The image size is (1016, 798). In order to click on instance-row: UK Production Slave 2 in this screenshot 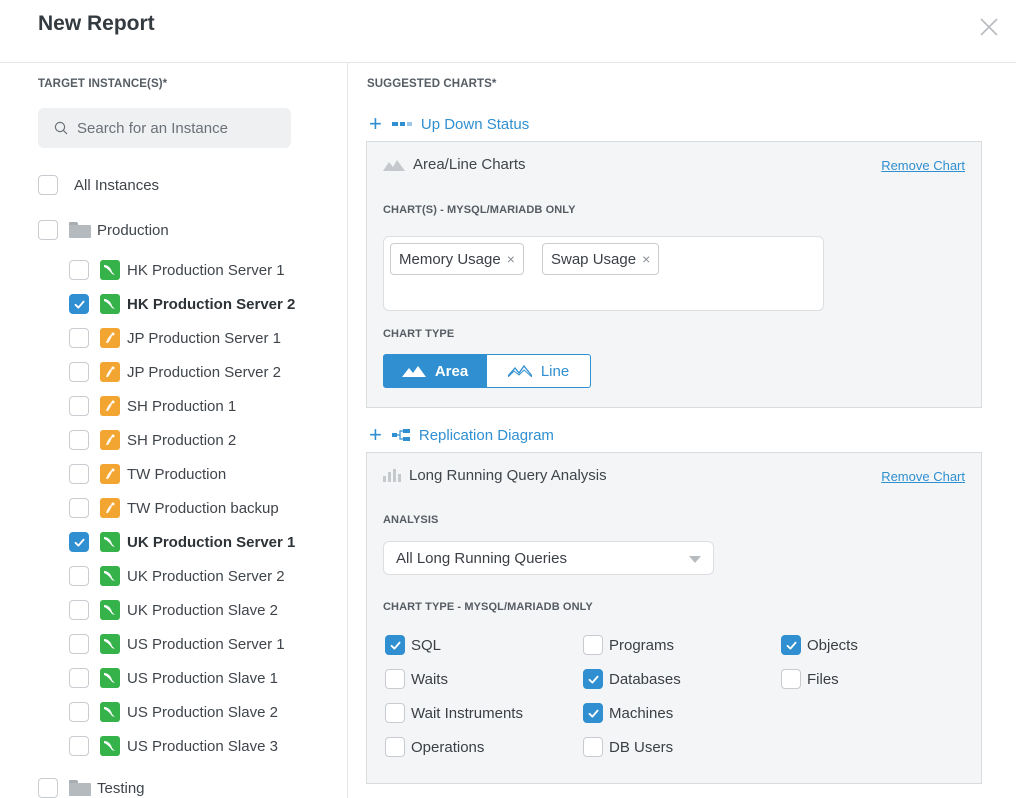, I will do `click(173, 610)`.